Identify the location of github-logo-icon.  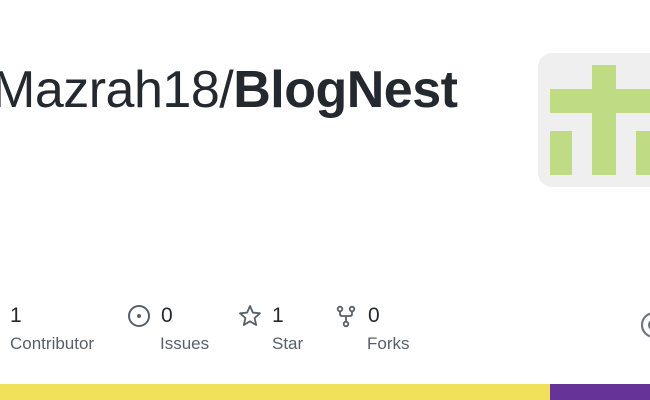
(645, 325).